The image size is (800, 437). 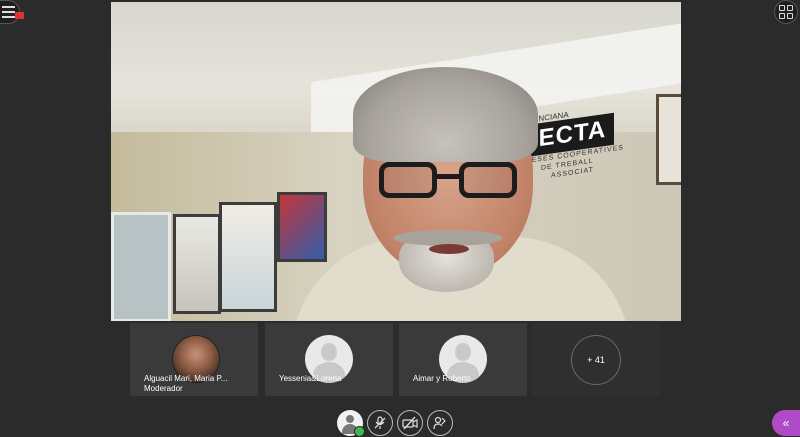 What do you see at coordinates (448, 181) in the screenshot?
I see `speaker-glasses` at bounding box center [448, 181].